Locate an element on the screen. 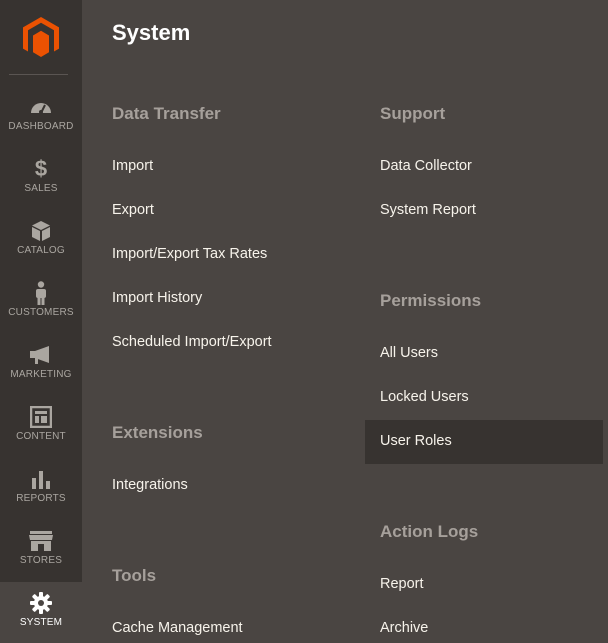 The image size is (608, 643). link-all-users: All Users is located at coordinates (409, 353).